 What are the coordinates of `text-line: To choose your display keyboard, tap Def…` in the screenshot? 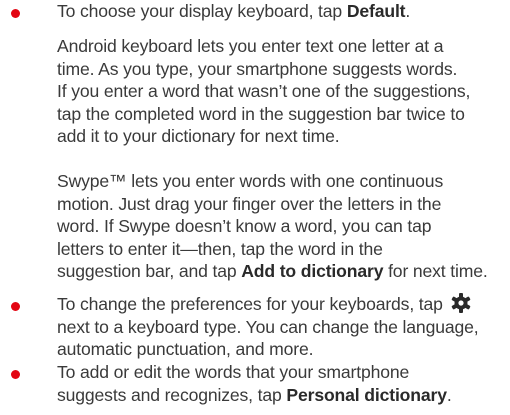 It's located at (282, 11).